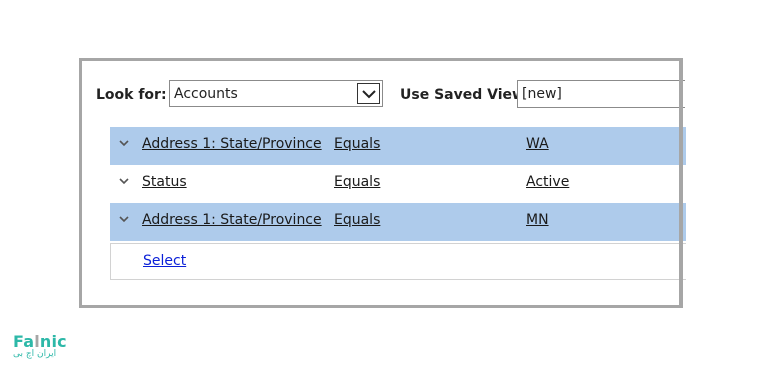  Describe the element at coordinates (398, 184) in the screenshot. I see `filter-row: Status Equals Active` at that location.